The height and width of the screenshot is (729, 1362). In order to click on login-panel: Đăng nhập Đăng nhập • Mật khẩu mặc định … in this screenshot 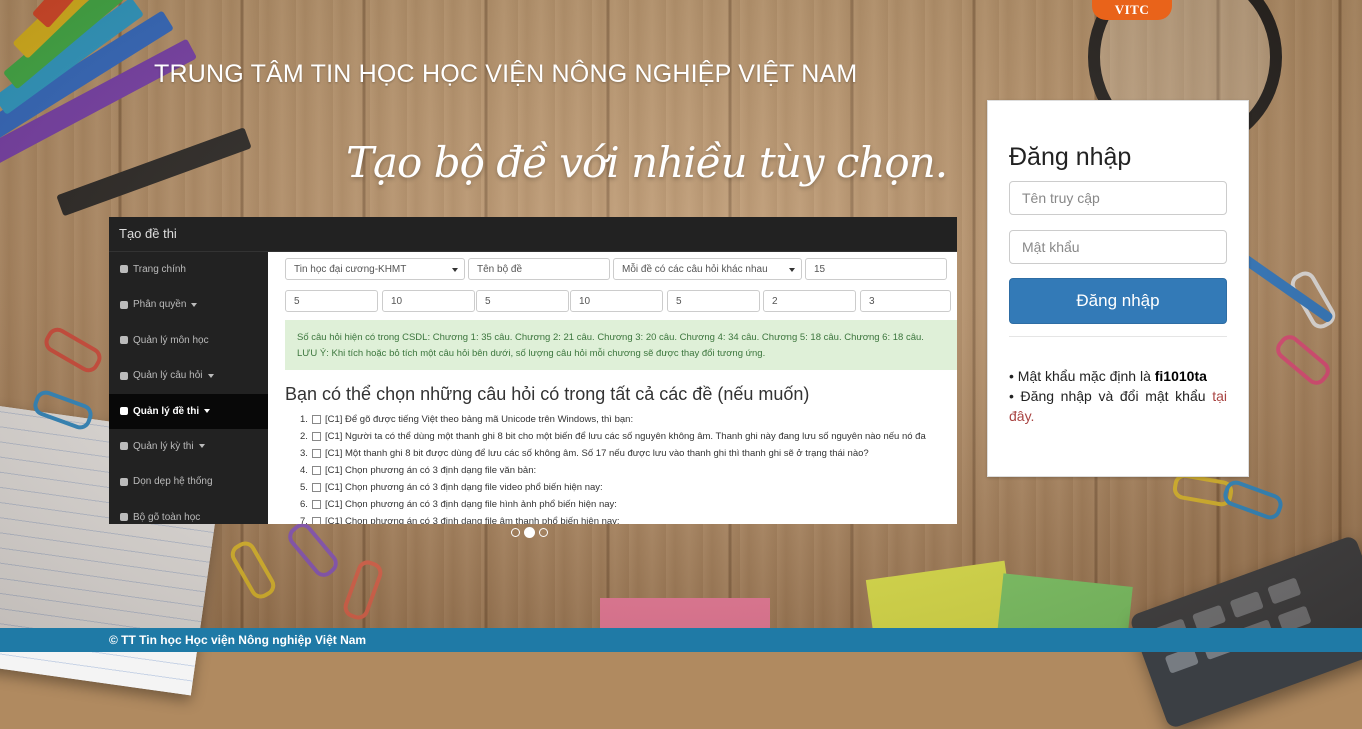, I will do `click(1118, 288)`.